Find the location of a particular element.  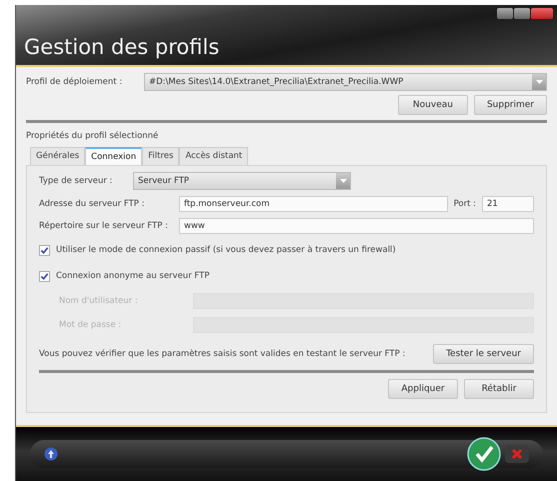

checkbox-label: Utiliser le mode de connexion passif (si vous devez passer à travers un firewall) is located at coordinates (226, 250).